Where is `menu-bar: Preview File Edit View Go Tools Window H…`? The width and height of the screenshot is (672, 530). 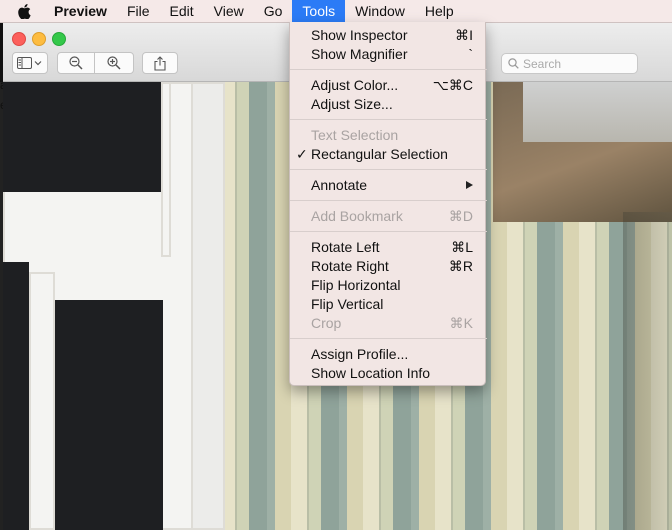 menu-bar: Preview File Edit View Go Tools Window H… is located at coordinates (336, 11).